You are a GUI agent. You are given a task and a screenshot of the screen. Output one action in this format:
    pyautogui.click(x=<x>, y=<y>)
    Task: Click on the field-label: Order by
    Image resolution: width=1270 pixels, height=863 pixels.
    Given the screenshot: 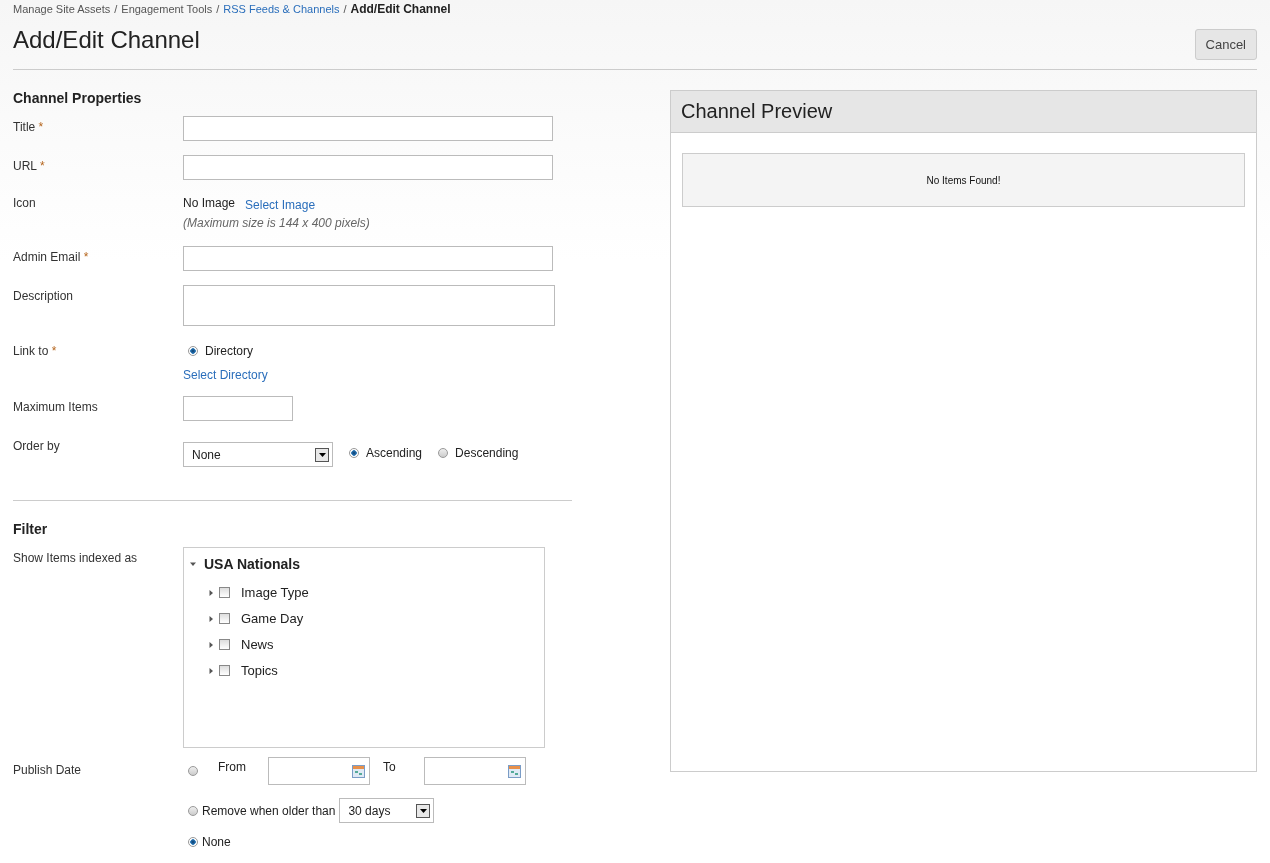 What is the action you would take?
    pyautogui.click(x=37, y=446)
    